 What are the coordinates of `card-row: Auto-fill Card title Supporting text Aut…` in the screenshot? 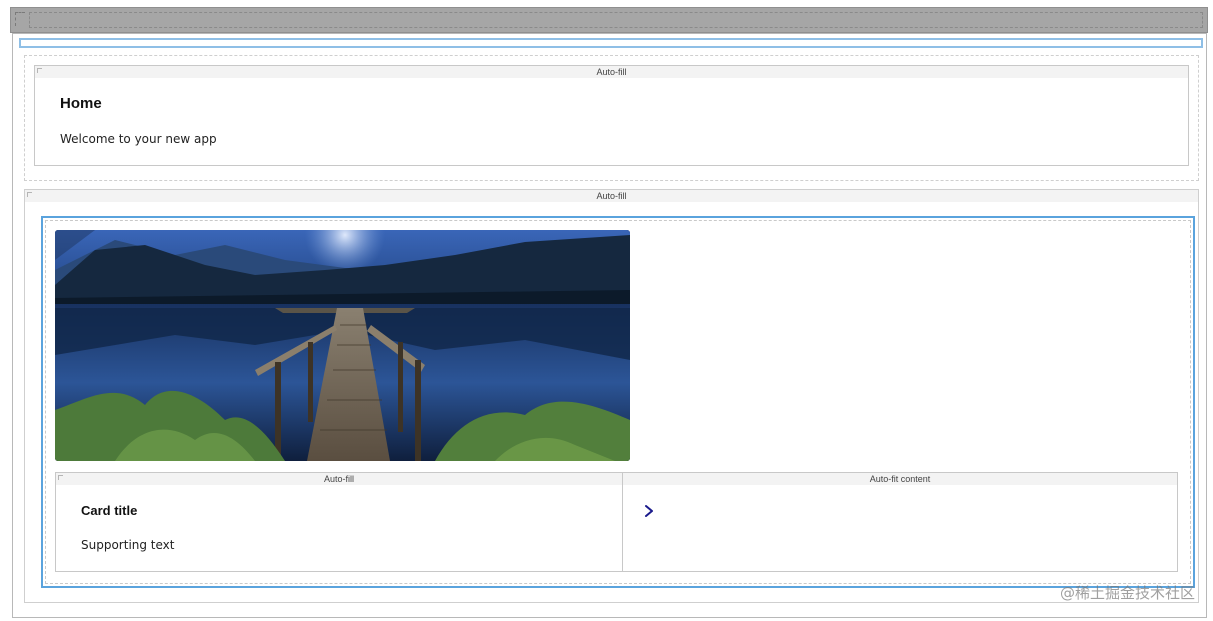 It's located at (616, 522).